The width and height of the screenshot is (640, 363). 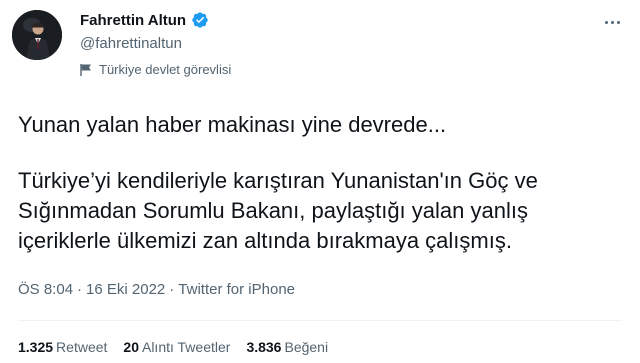 I want to click on like-label: Beğeni, so click(x=306, y=347).